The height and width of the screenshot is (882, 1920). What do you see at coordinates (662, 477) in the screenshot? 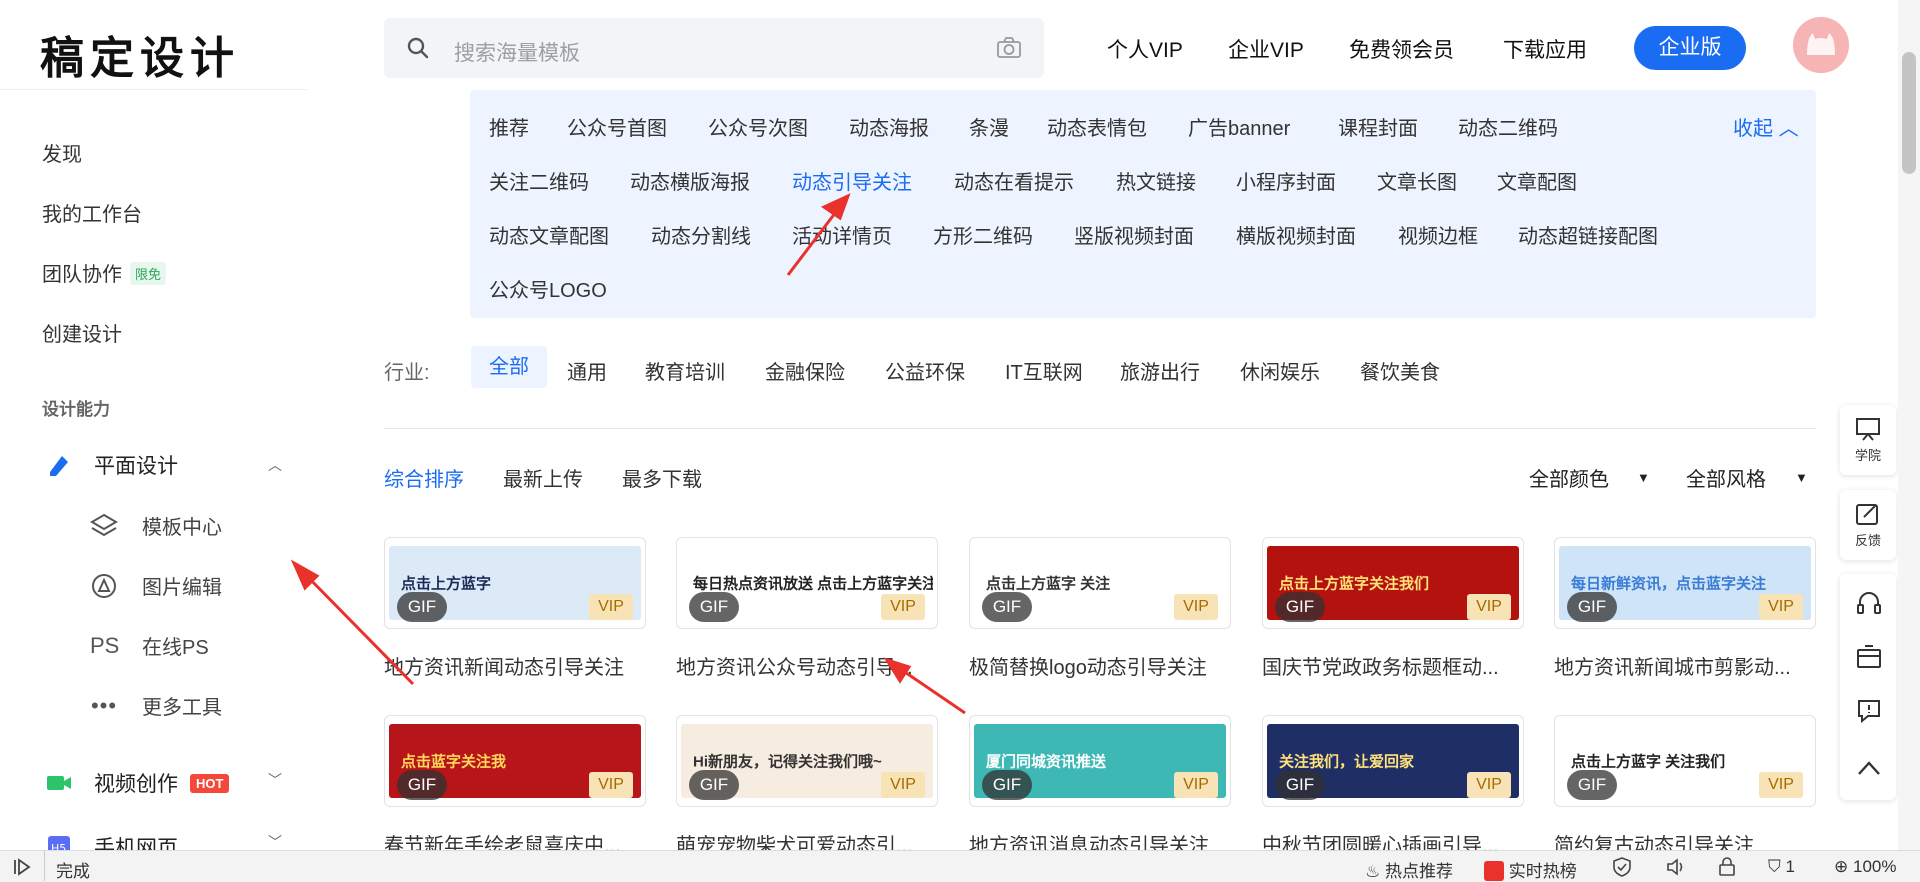
I see `sort-most-downloaded: 最多下载` at bounding box center [662, 477].